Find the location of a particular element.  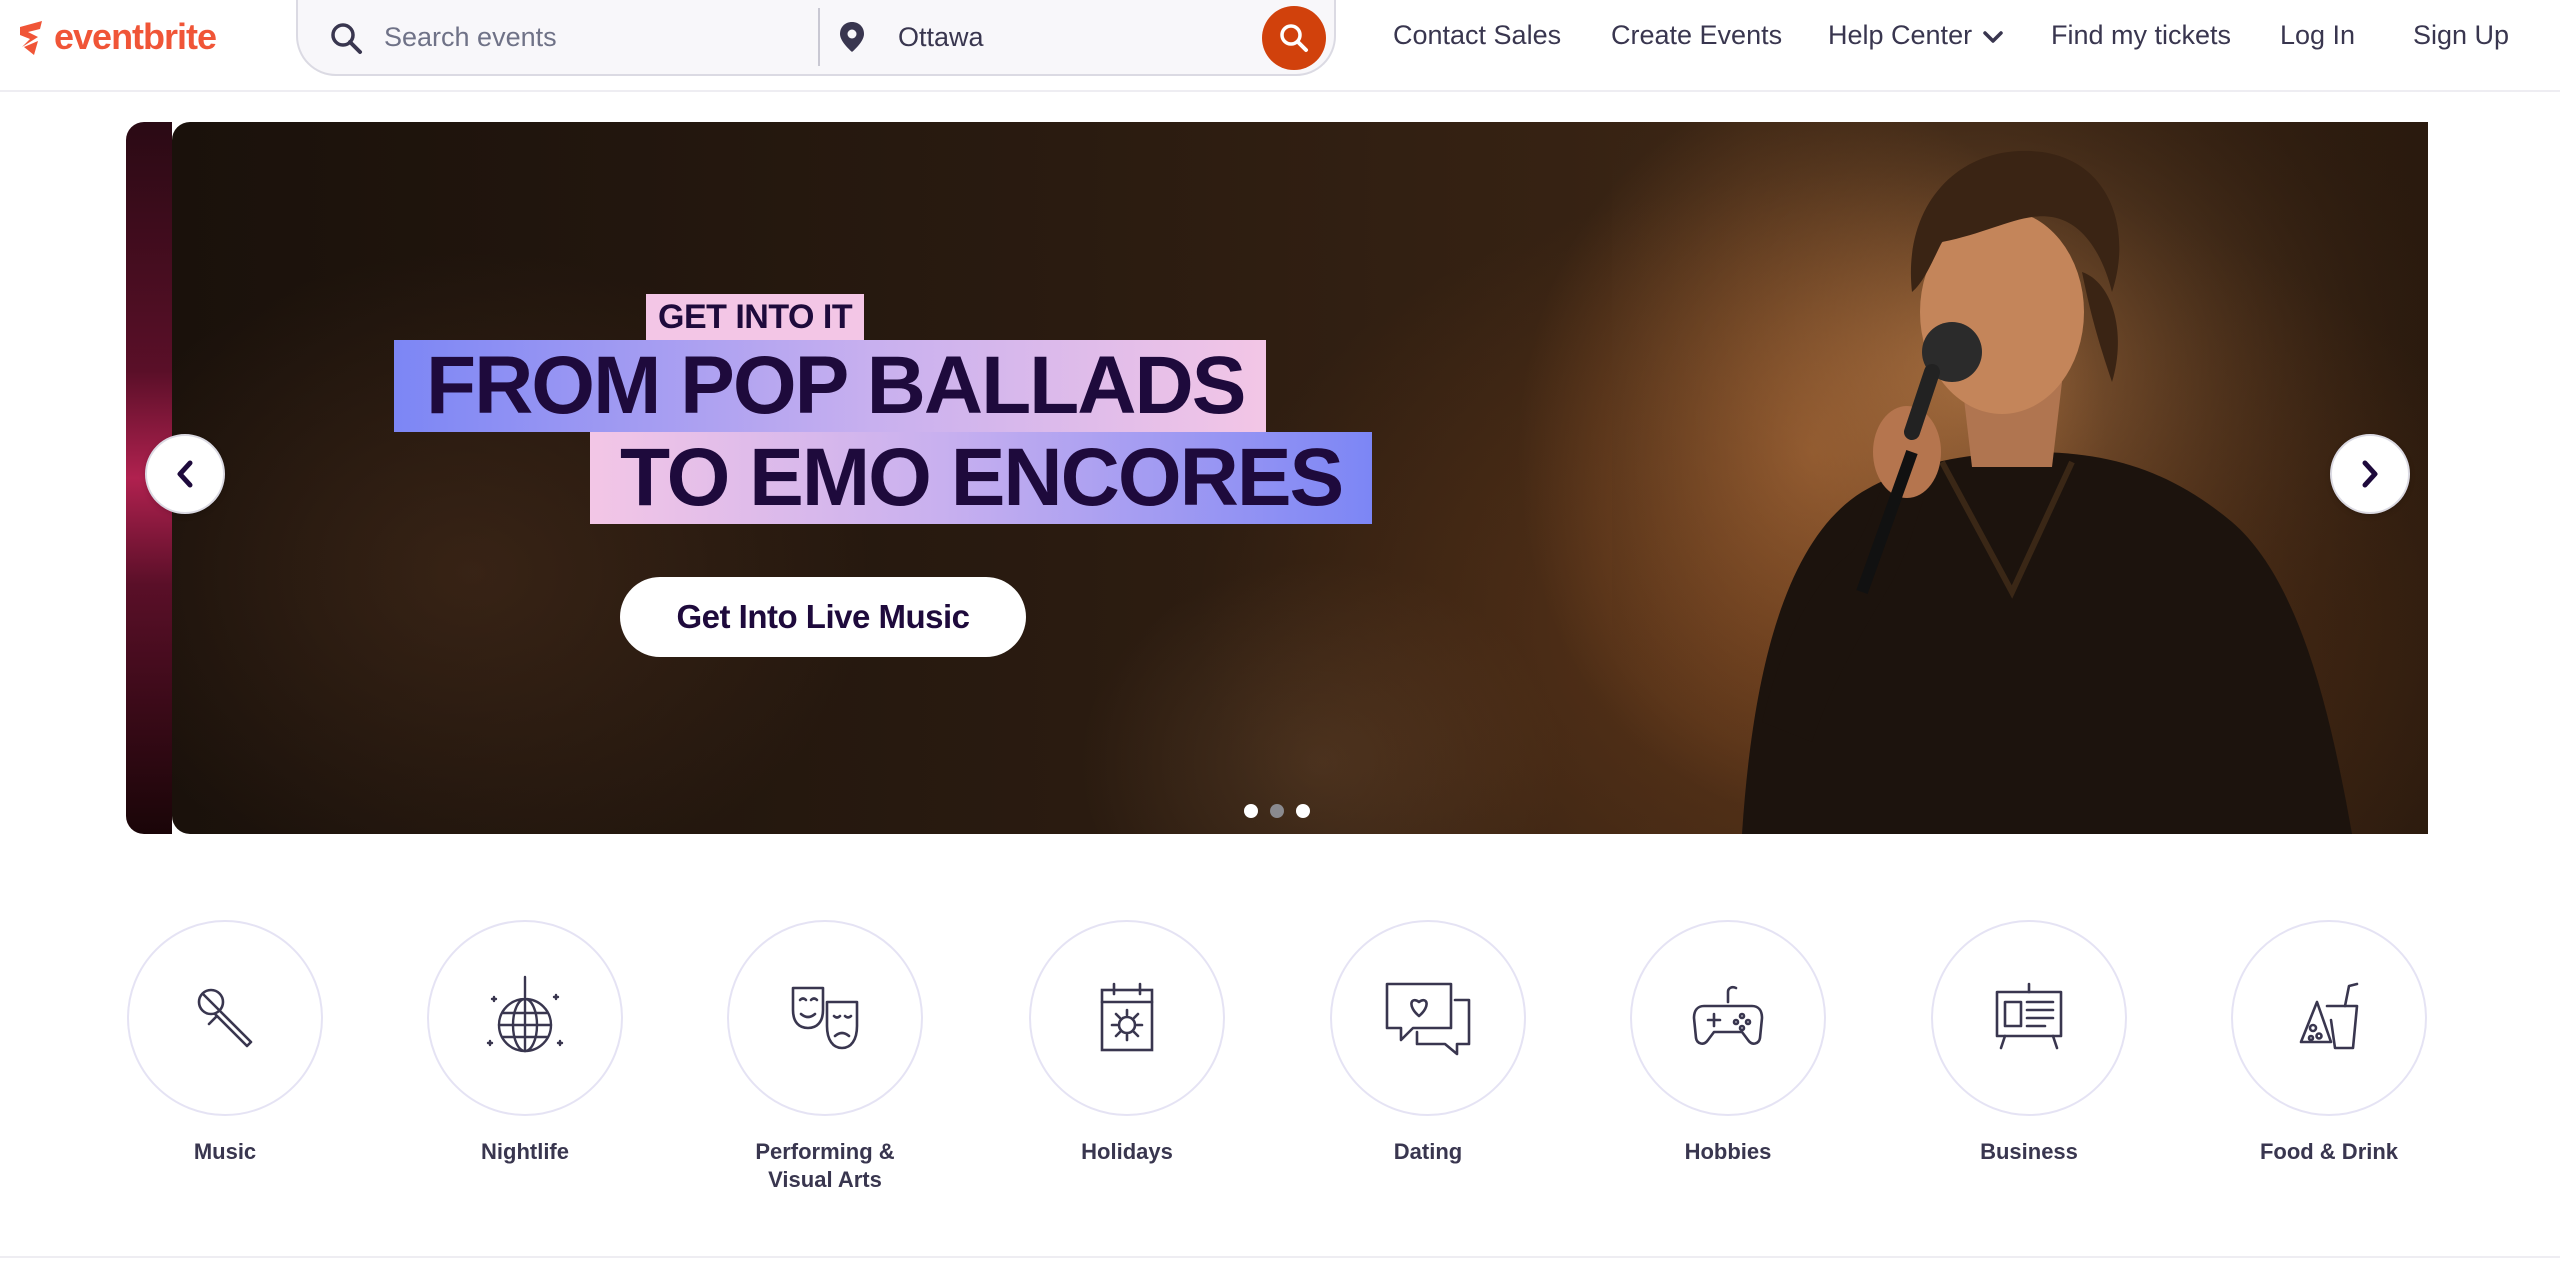

category-label: Food & Drink is located at coordinates (2329, 1151).